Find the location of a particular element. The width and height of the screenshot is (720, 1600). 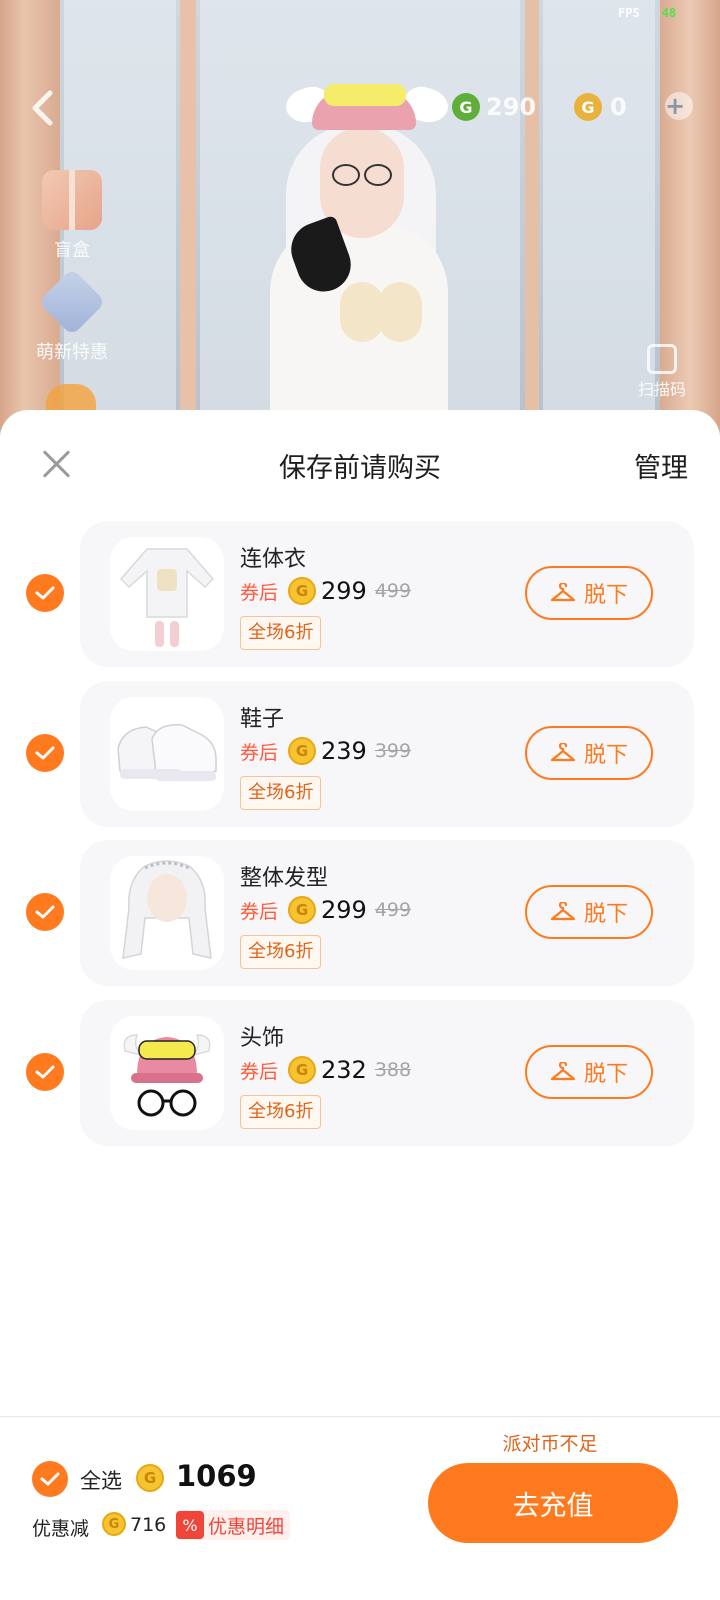

item-price-line: 券后 G 239 399 is located at coordinates (325, 751).